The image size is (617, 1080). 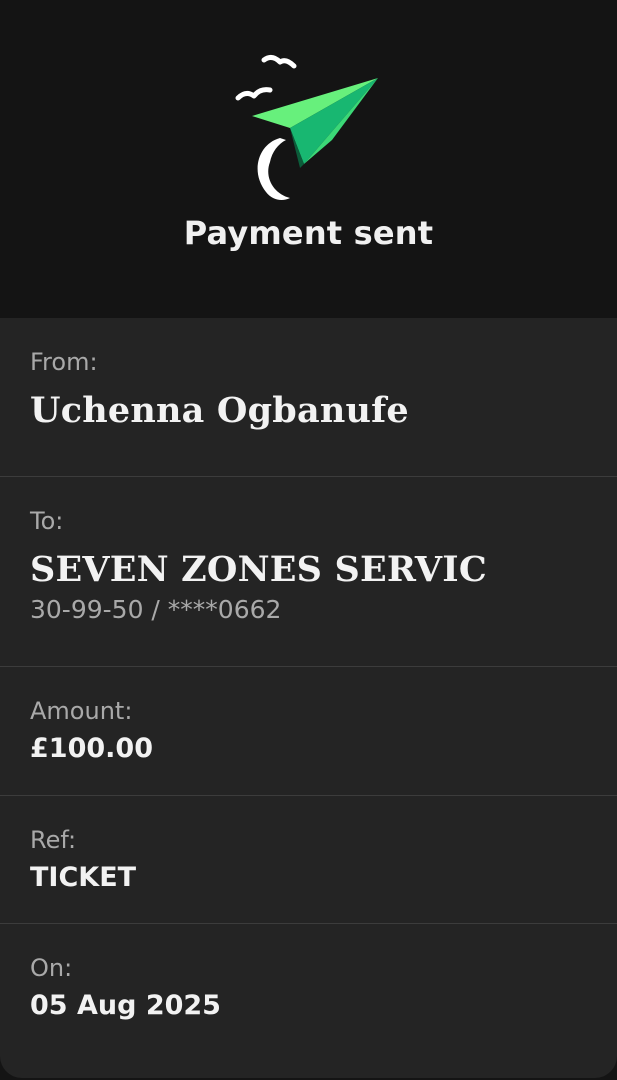 What do you see at coordinates (125, 1005) in the screenshot?
I see `date-value: 05 Aug 2025` at bounding box center [125, 1005].